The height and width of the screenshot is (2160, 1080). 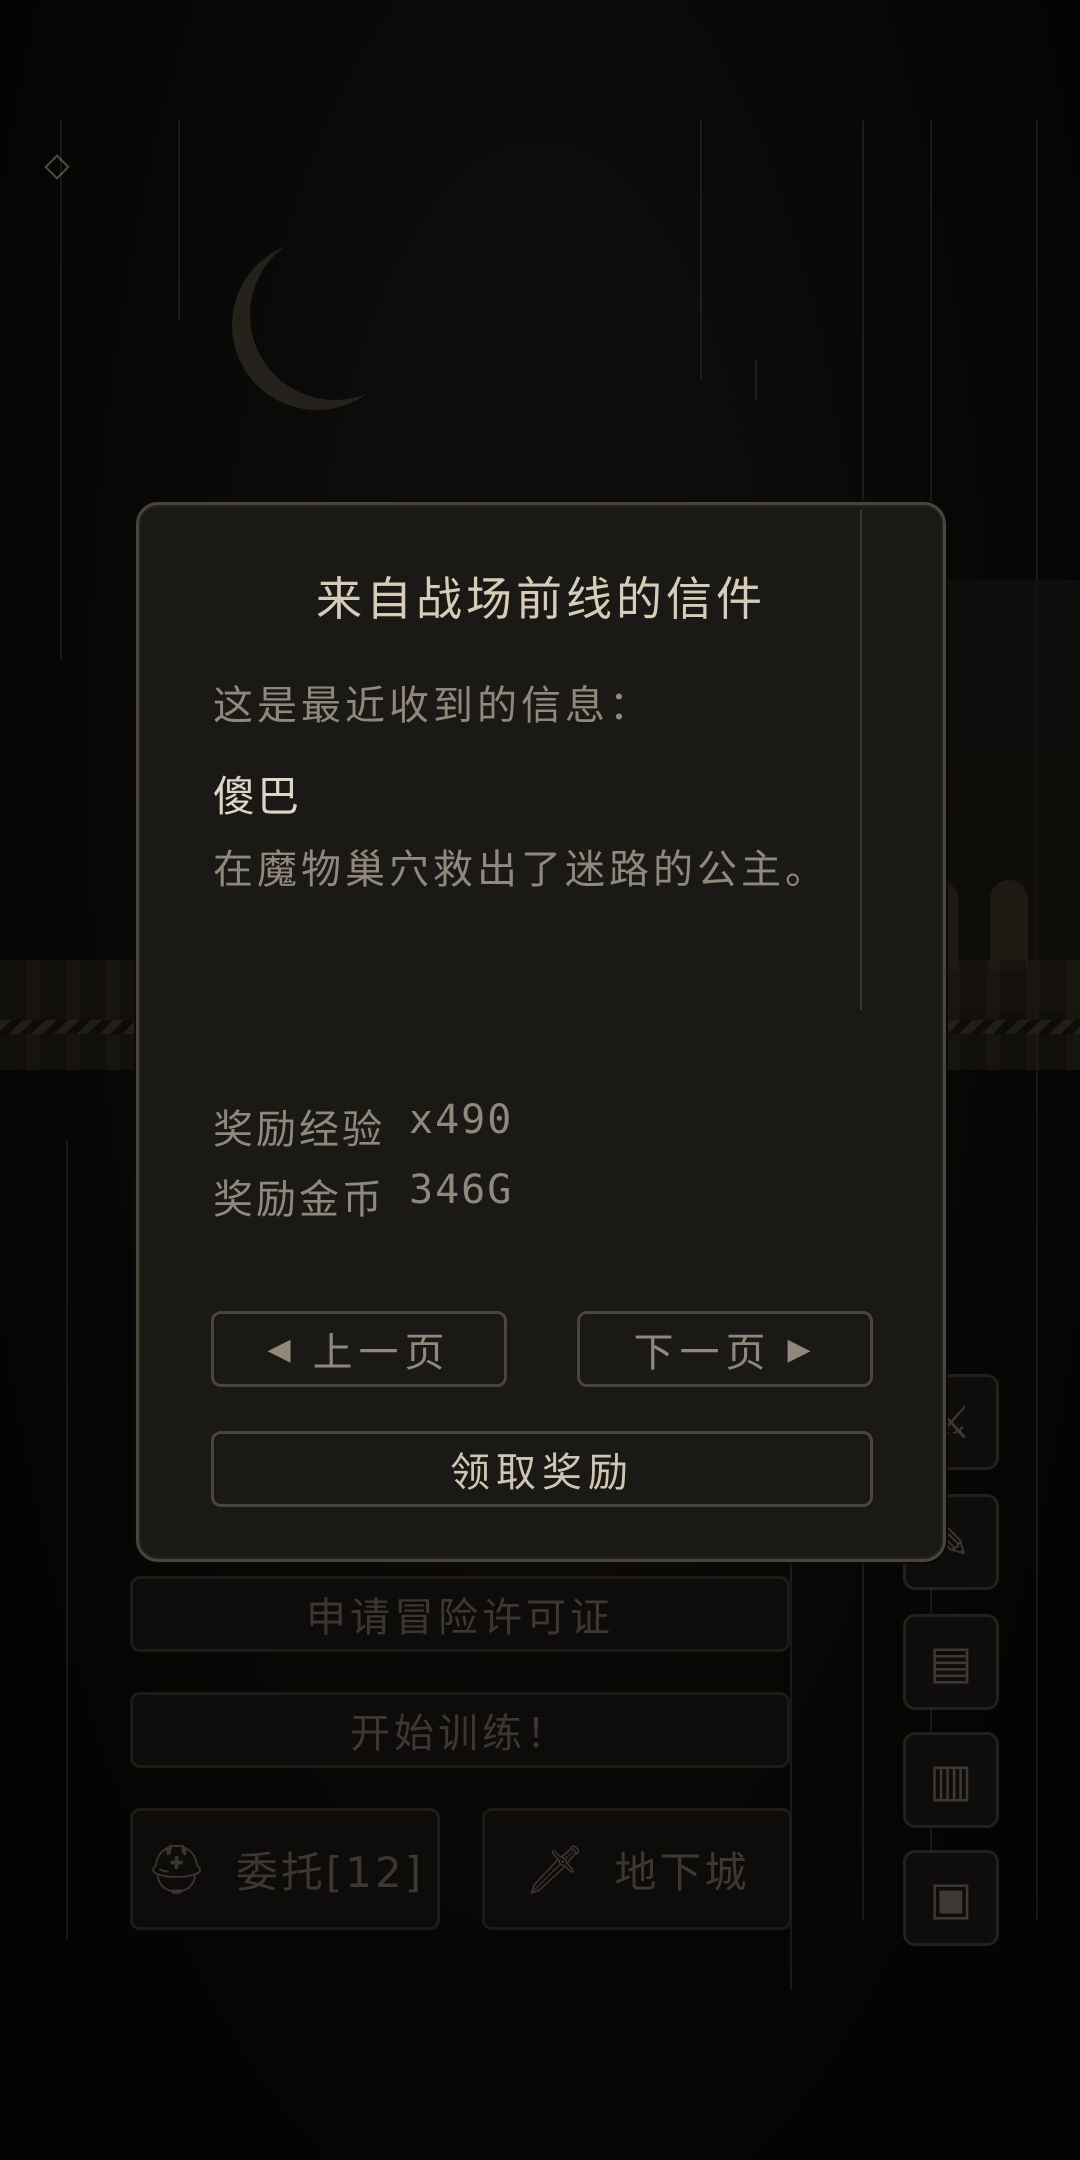 What do you see at coordinates (381, 1353) in the screenshot?
I see `prev-page-label: 上一页` at bounding box center [381, 1353].